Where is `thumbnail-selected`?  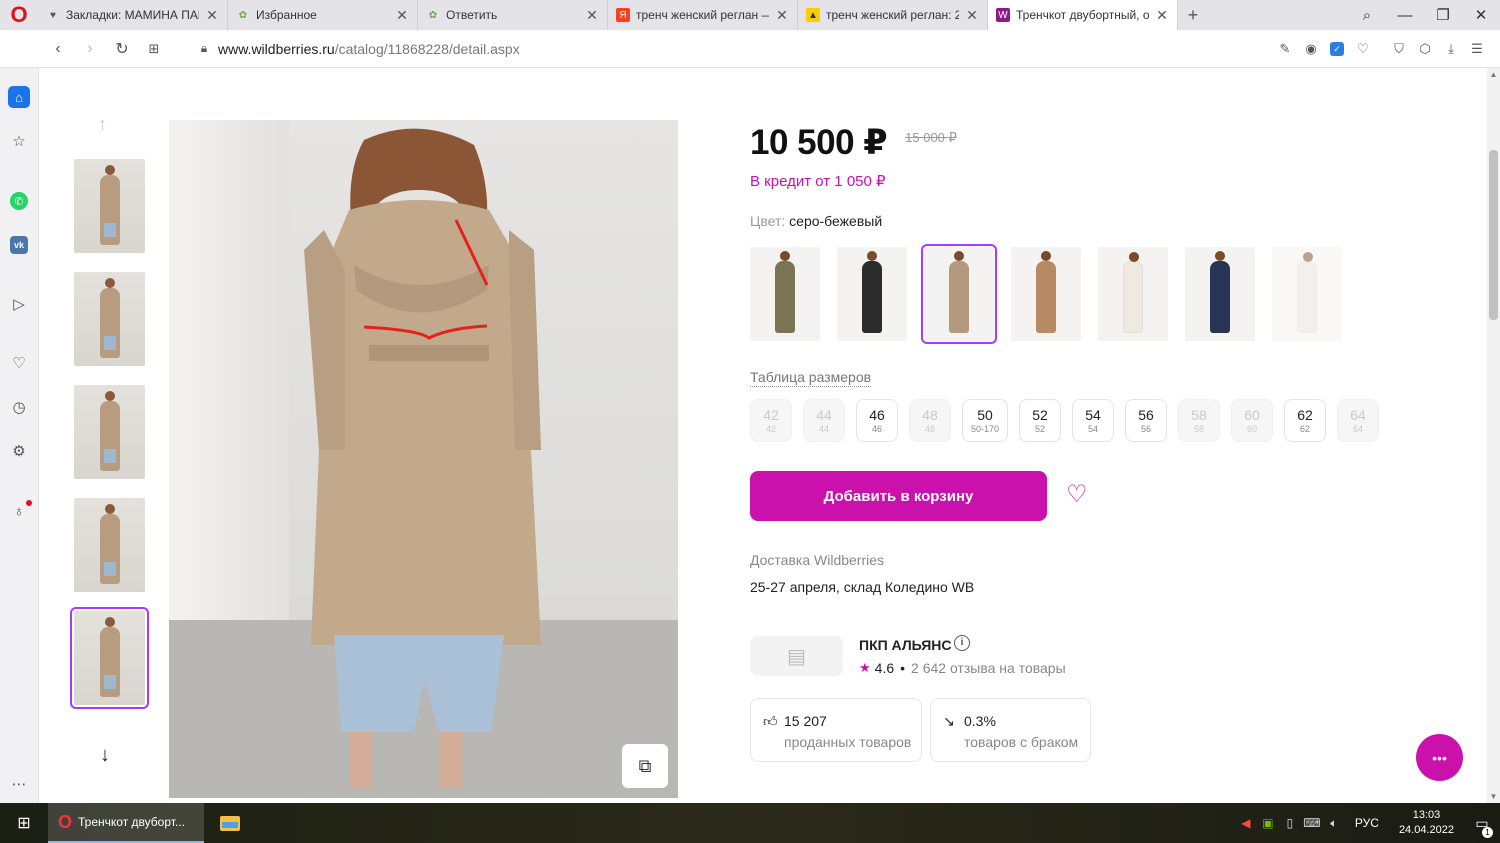 thumbnail-selected is located at coordinates (109, 658).